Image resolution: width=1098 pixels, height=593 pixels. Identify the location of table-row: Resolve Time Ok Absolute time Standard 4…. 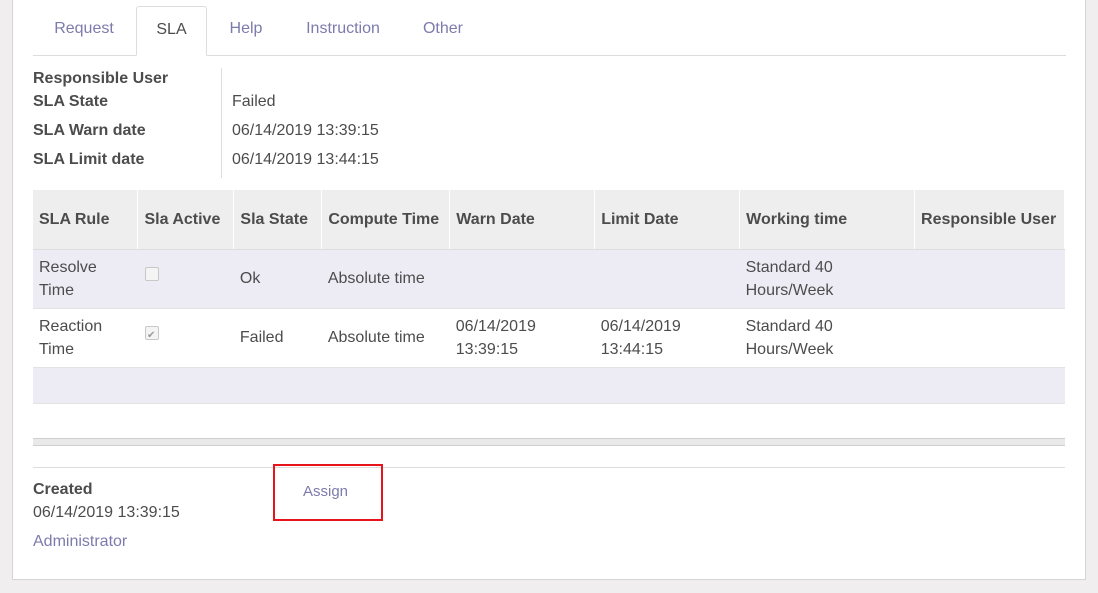
(549, 279).